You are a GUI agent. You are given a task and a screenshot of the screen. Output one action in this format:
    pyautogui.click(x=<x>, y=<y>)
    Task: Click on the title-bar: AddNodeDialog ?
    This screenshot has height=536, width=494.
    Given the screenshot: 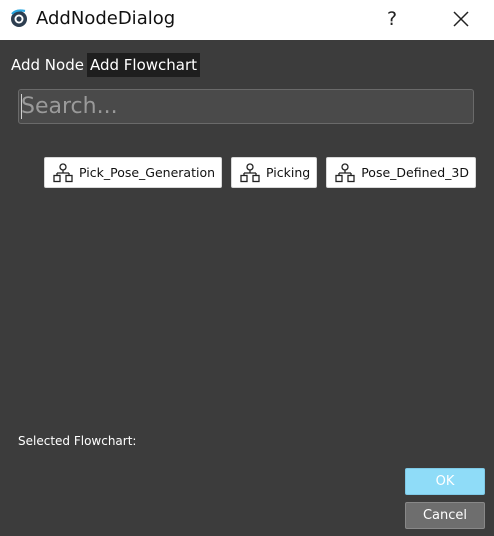 What is the action you would take?
    pyautogui.click(x=247, y=20)
    